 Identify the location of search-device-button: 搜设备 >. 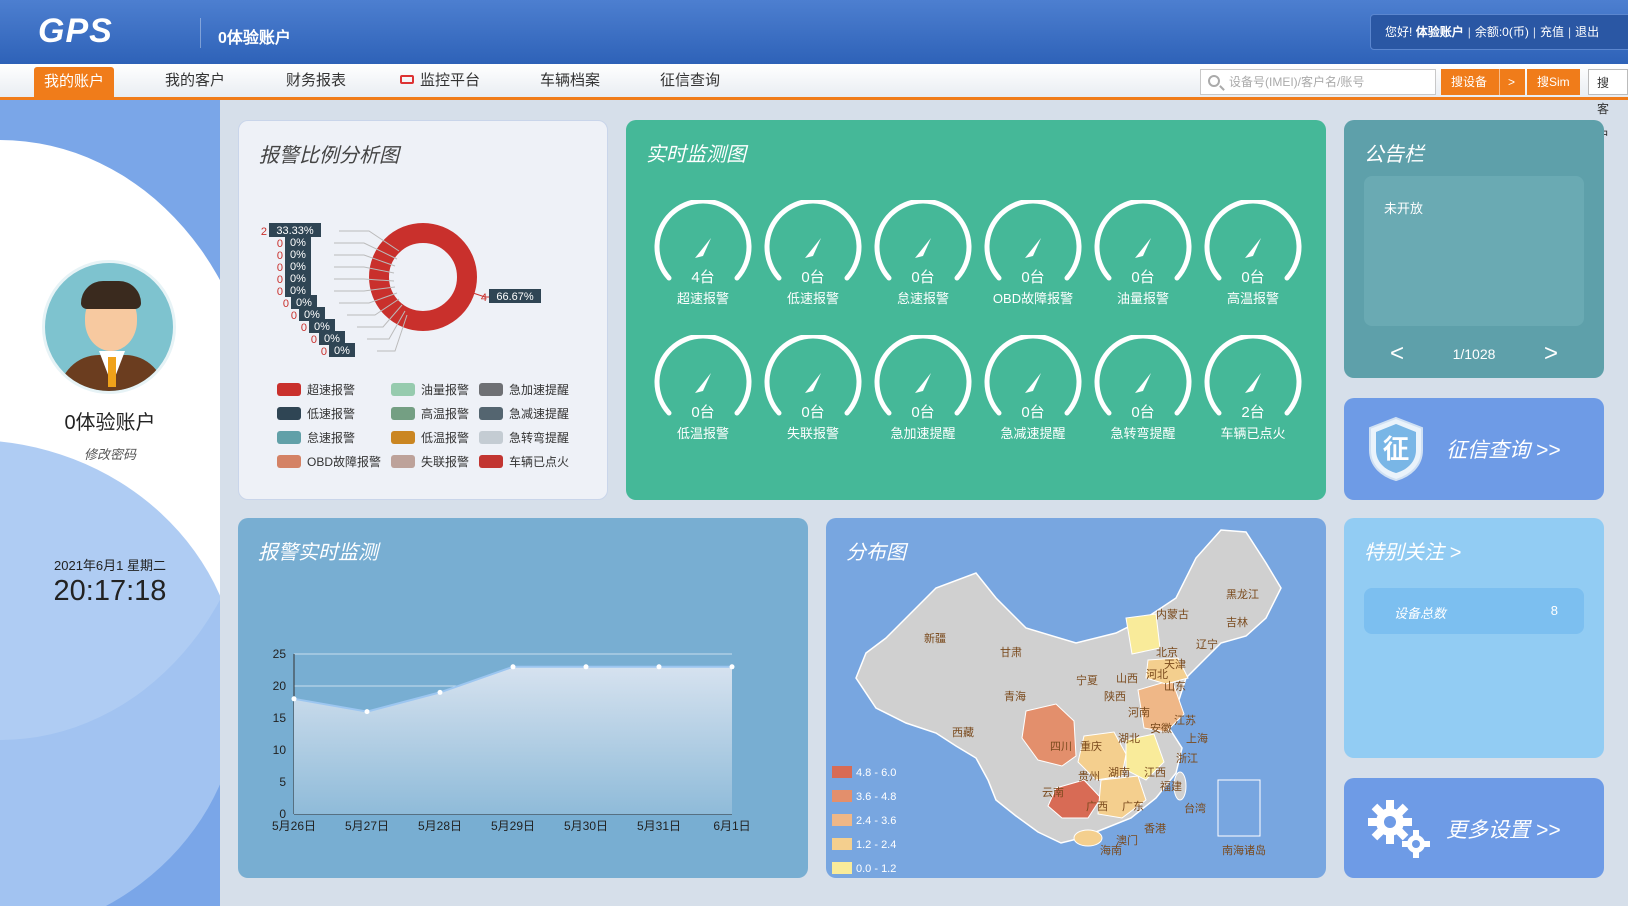
(1483, 82).